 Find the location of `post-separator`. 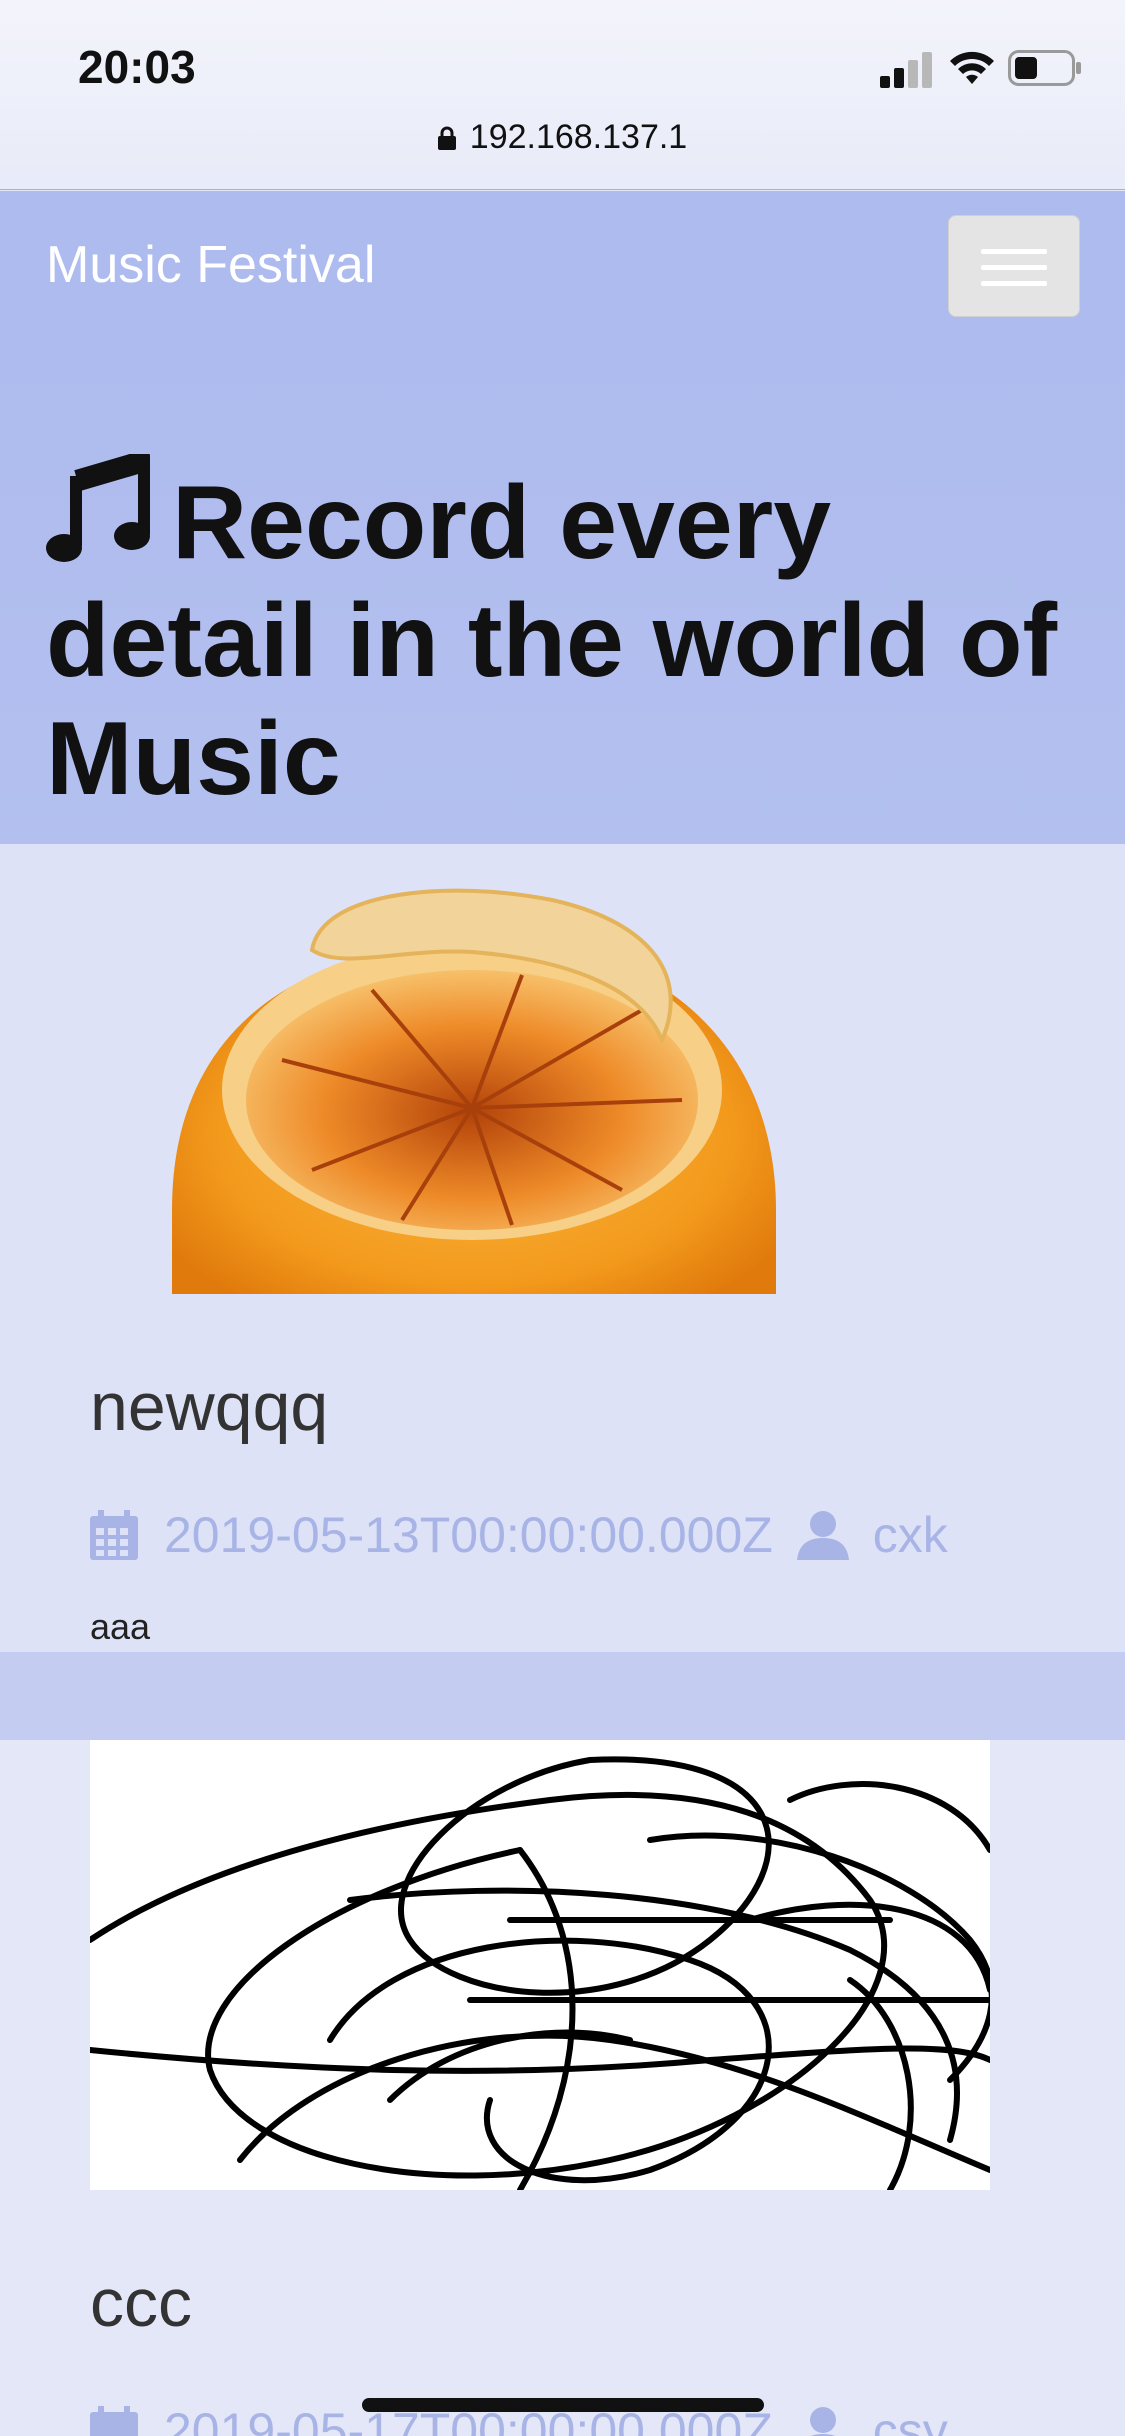

post-separator is located at coordinates (562, 1696).